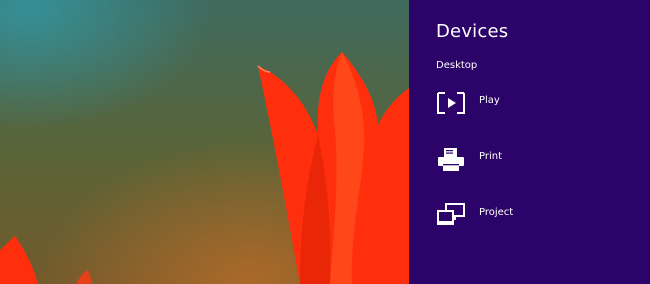 The image size is (650, 284). Describe the element at coordinates (457, 65) in the screenshot. I see `panel-subtitle: Desktop` at that location.